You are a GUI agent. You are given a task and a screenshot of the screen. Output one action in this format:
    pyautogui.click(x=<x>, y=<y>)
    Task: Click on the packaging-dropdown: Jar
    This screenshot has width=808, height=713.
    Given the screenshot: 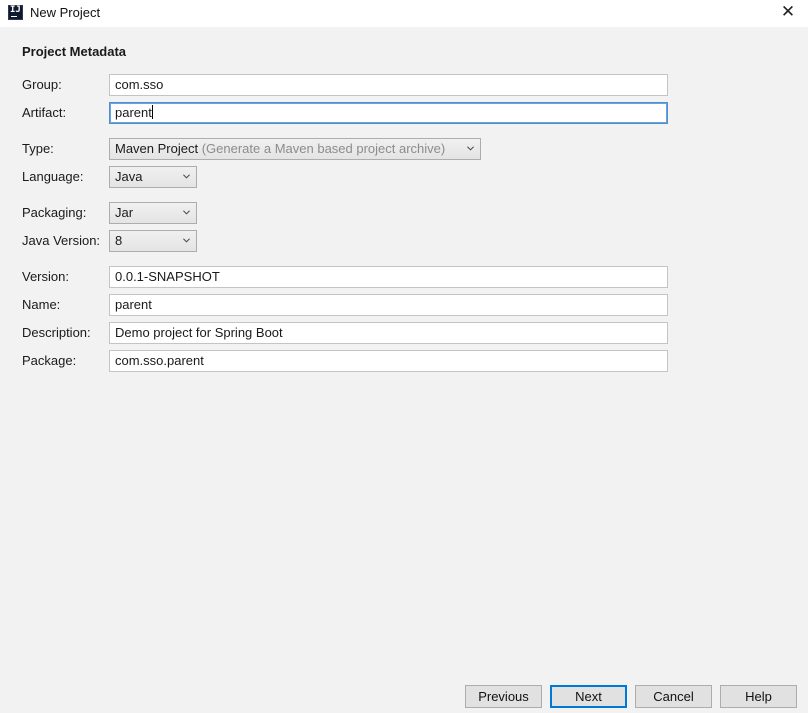 What is the action you would take?
    pyautogui.click(x=153, y=213)
    